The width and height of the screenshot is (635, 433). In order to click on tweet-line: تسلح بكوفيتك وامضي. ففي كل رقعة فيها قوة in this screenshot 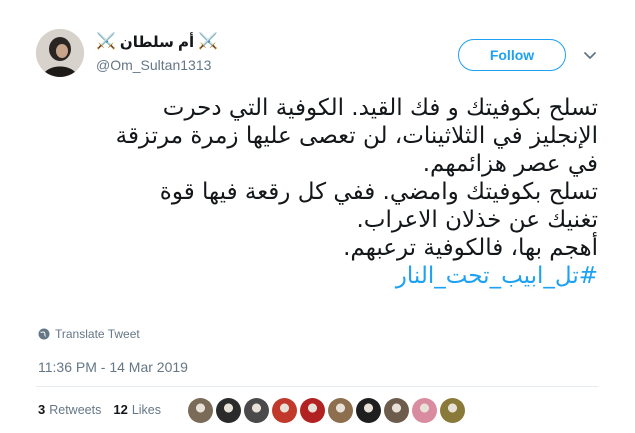, I will do `click(378, 192)`.